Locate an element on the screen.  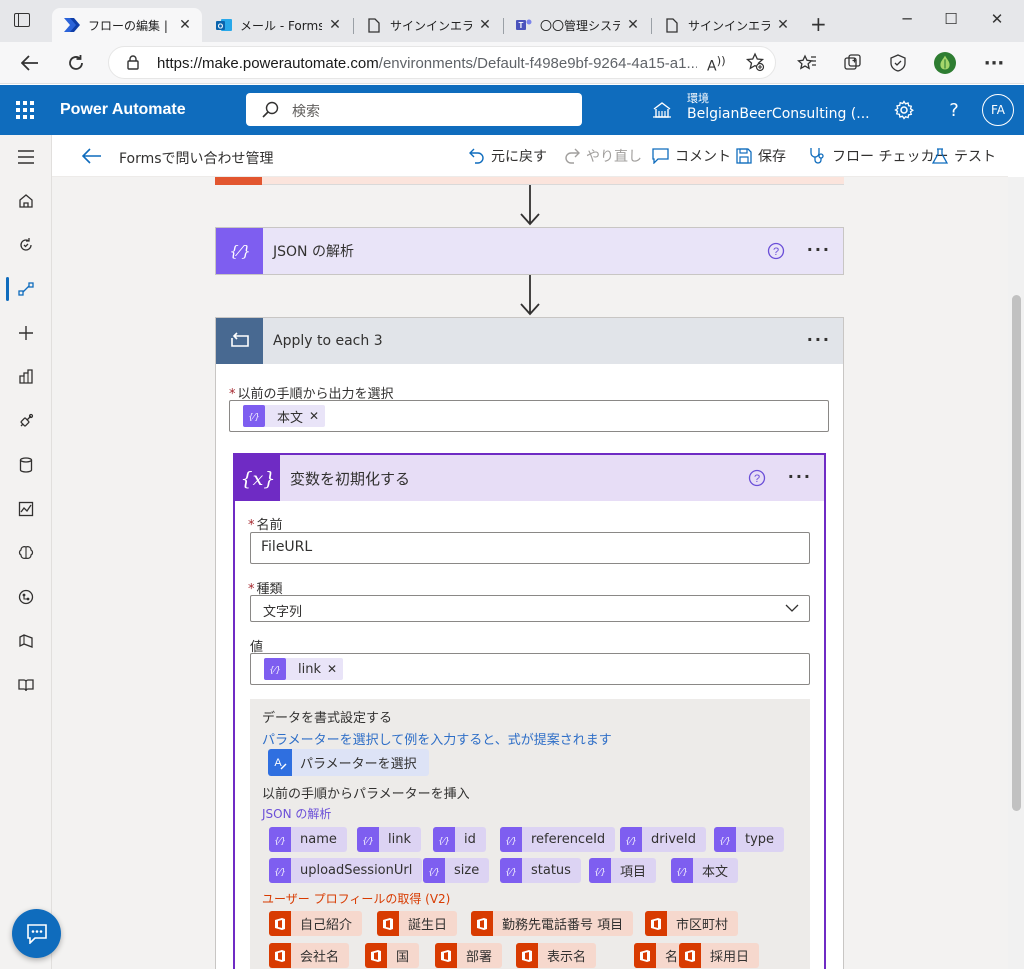
parameter-chip: {⁄} 本文 is located at coordinates (705, 870).